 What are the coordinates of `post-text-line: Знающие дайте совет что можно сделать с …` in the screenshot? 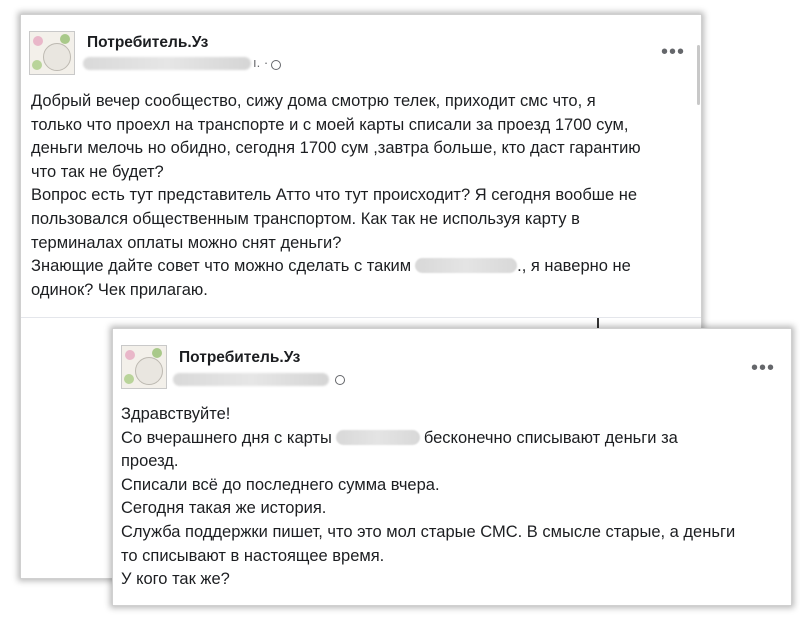 It's located at (336, 267).